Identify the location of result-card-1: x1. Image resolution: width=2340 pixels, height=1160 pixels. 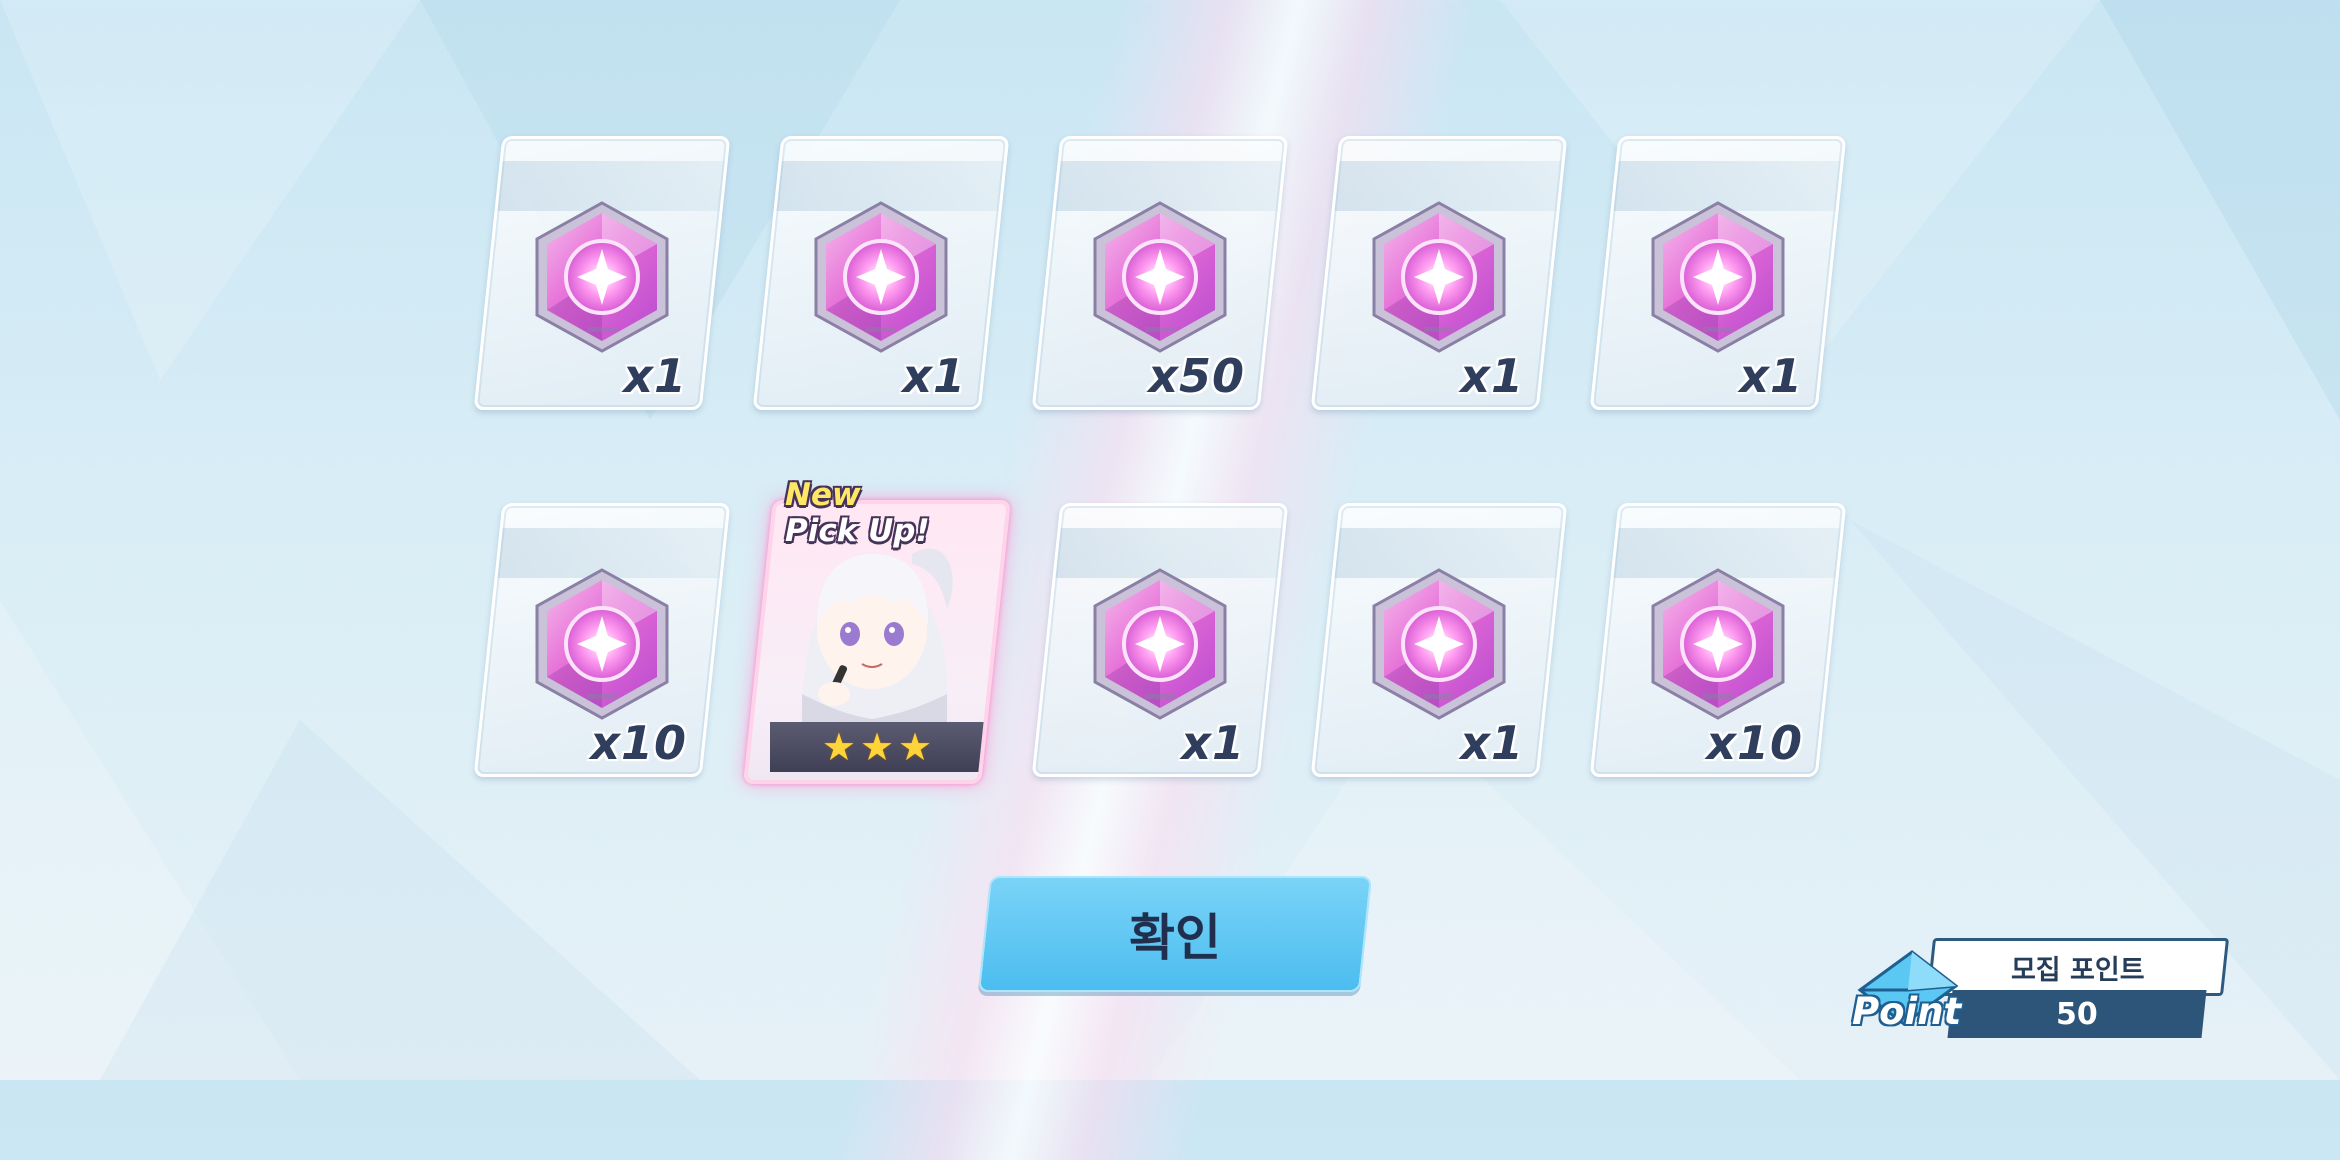
(602, 273).